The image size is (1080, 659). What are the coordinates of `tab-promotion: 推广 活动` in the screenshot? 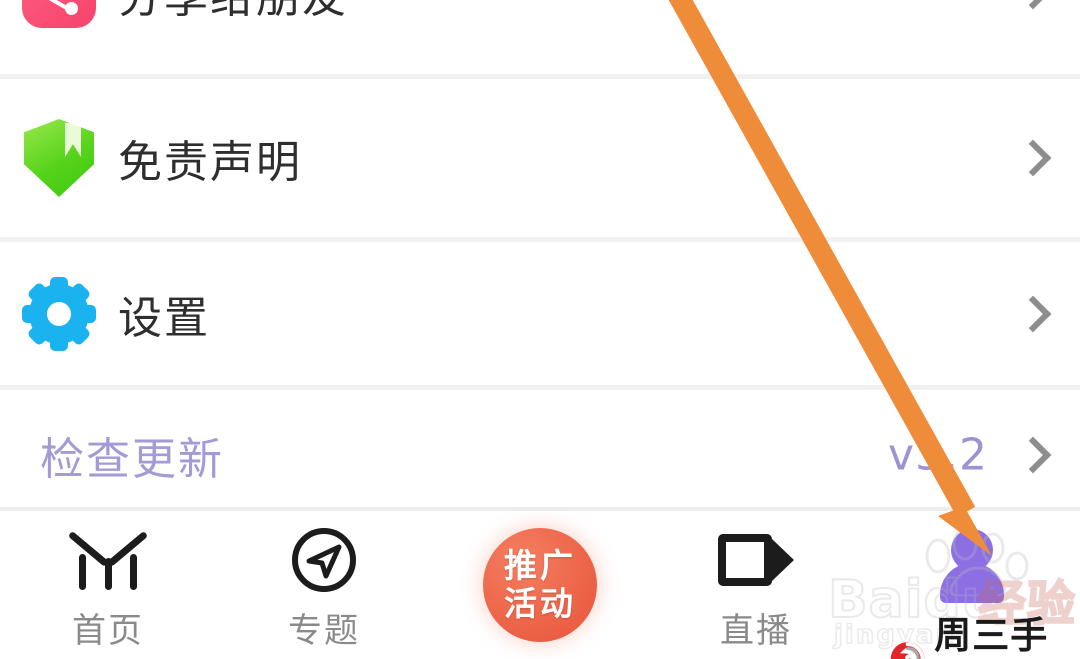 It's located at (540, 585).